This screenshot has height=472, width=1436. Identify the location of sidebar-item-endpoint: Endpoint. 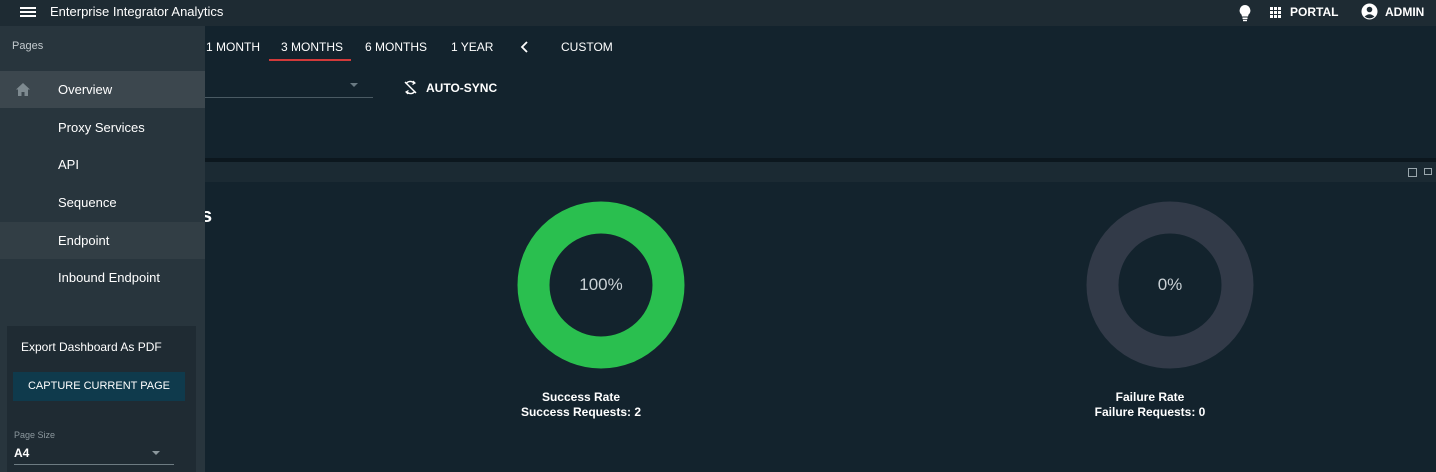
(102, 240).